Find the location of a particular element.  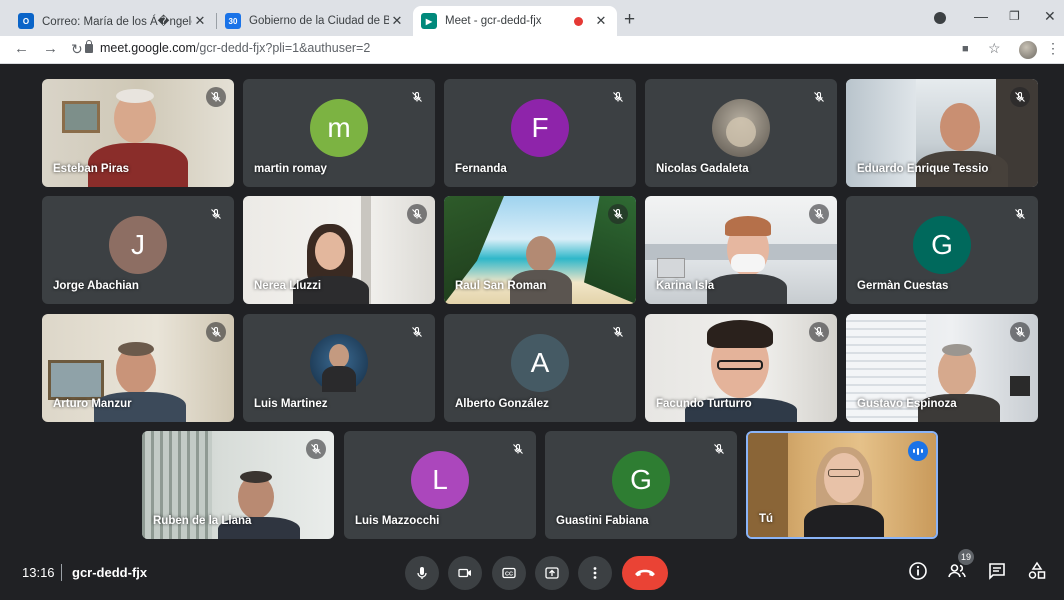

tab-mail: O Correo: María de los Á�ngeles C ✕ is located at coordinates (113, 21).